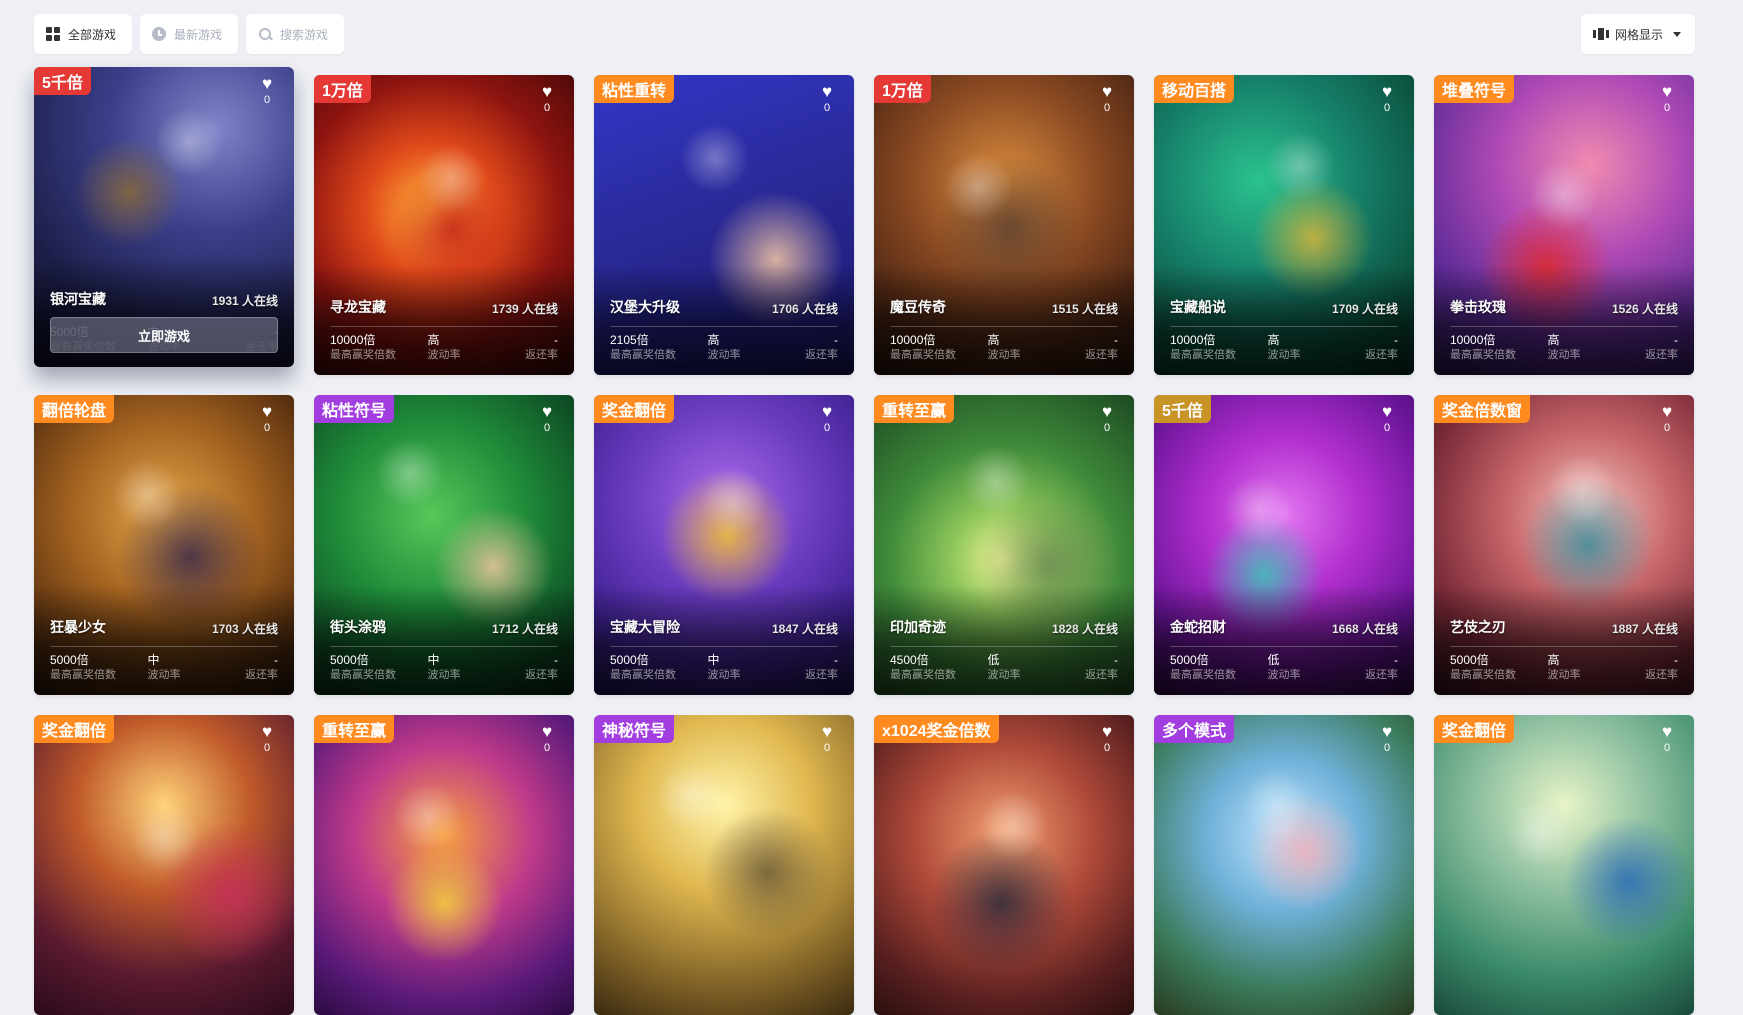 The height and width of the screenshot is (1015, 1743). What do you see at coordinates (295, 34) in the screenshot?
I see `search-games-button: 搜索游戏` at bounding box center [295, 34].